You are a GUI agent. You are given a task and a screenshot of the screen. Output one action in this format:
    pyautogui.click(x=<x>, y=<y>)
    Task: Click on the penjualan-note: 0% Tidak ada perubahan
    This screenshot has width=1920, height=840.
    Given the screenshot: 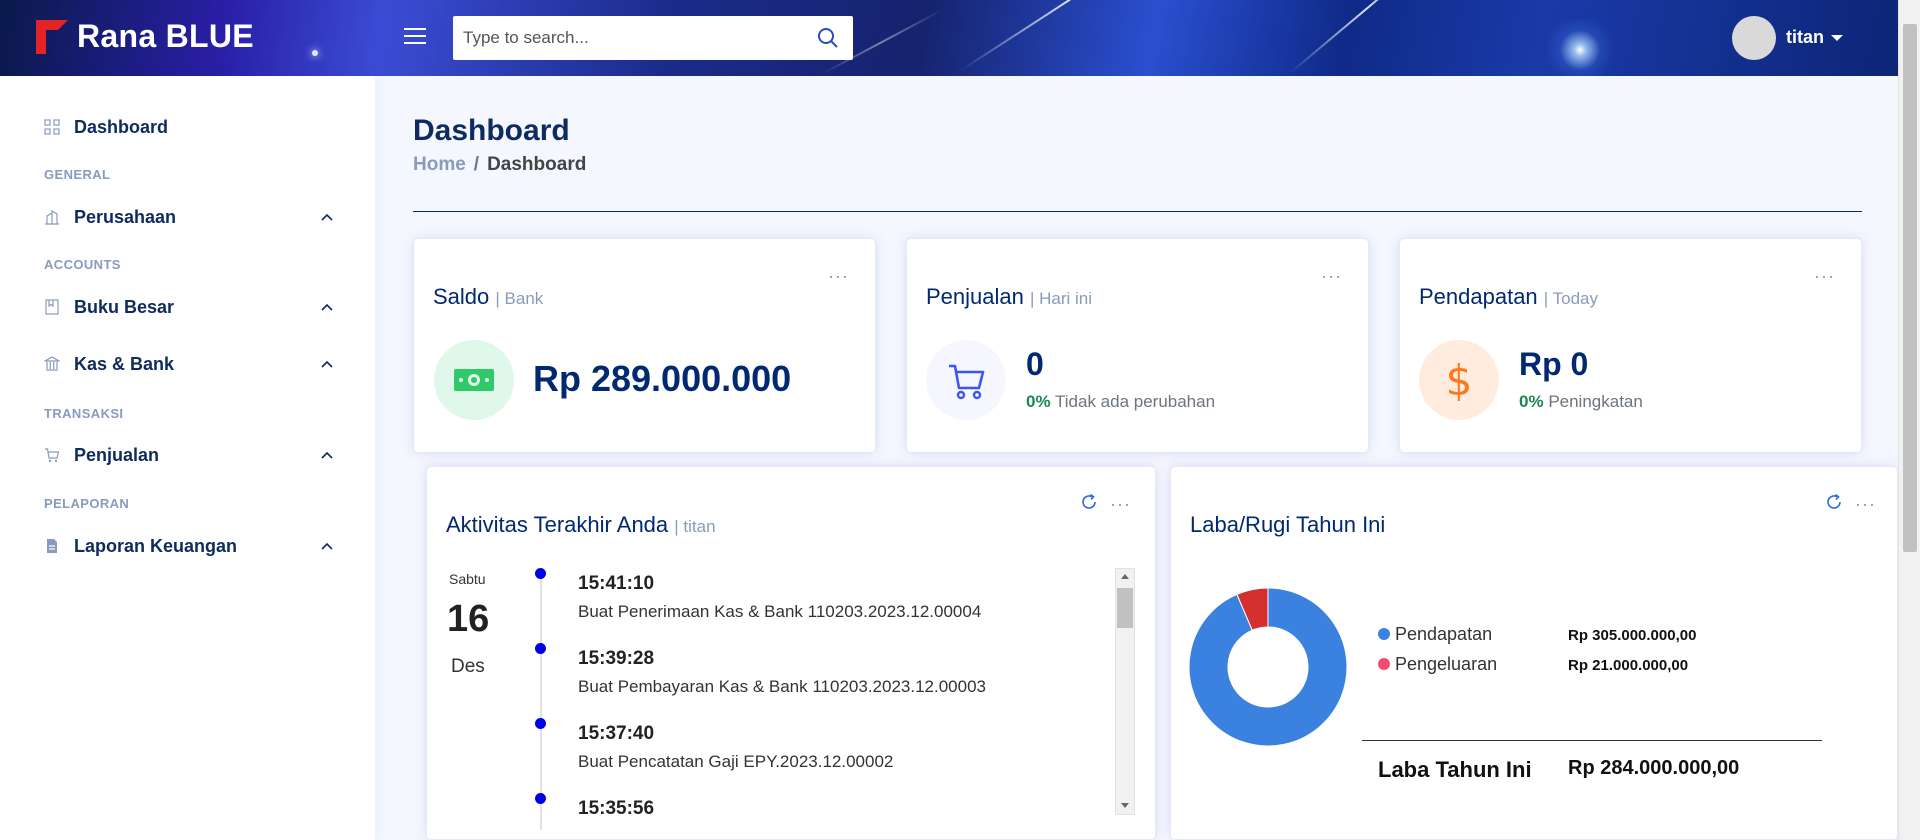 What is the action you would take?
    pyautogui.click(x=1120, y=402)
    